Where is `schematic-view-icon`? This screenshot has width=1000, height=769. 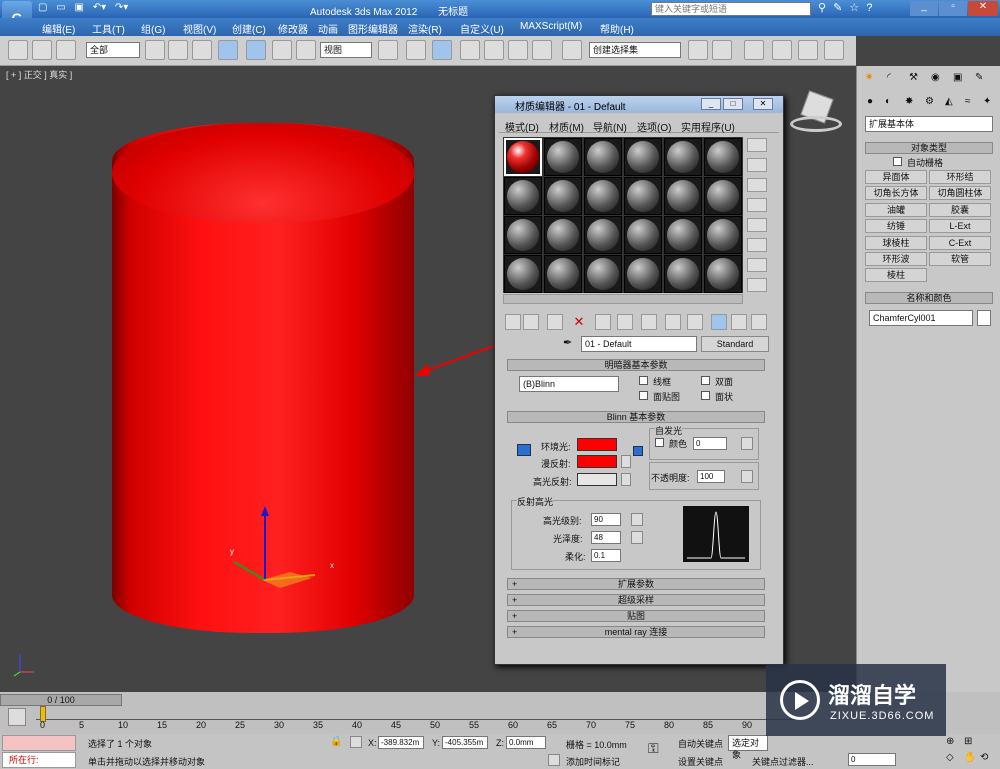
schematic-view-icon is located at coordinates (834, 50).